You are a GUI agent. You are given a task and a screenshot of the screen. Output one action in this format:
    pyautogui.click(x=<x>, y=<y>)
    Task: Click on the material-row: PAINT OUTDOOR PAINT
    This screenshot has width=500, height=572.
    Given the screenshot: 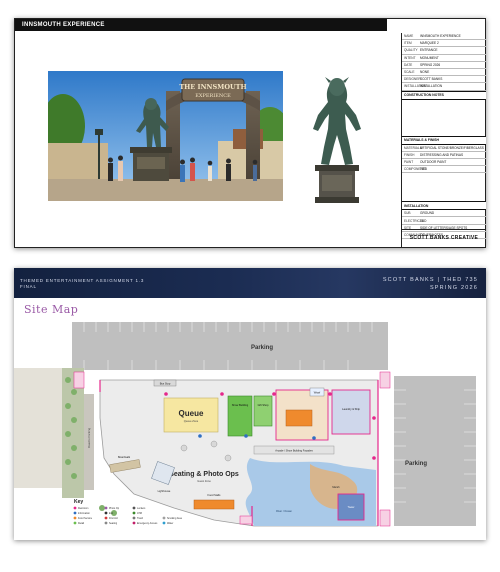 What is the action you would take?
    pyautogui.click(x=444, y=163)
    